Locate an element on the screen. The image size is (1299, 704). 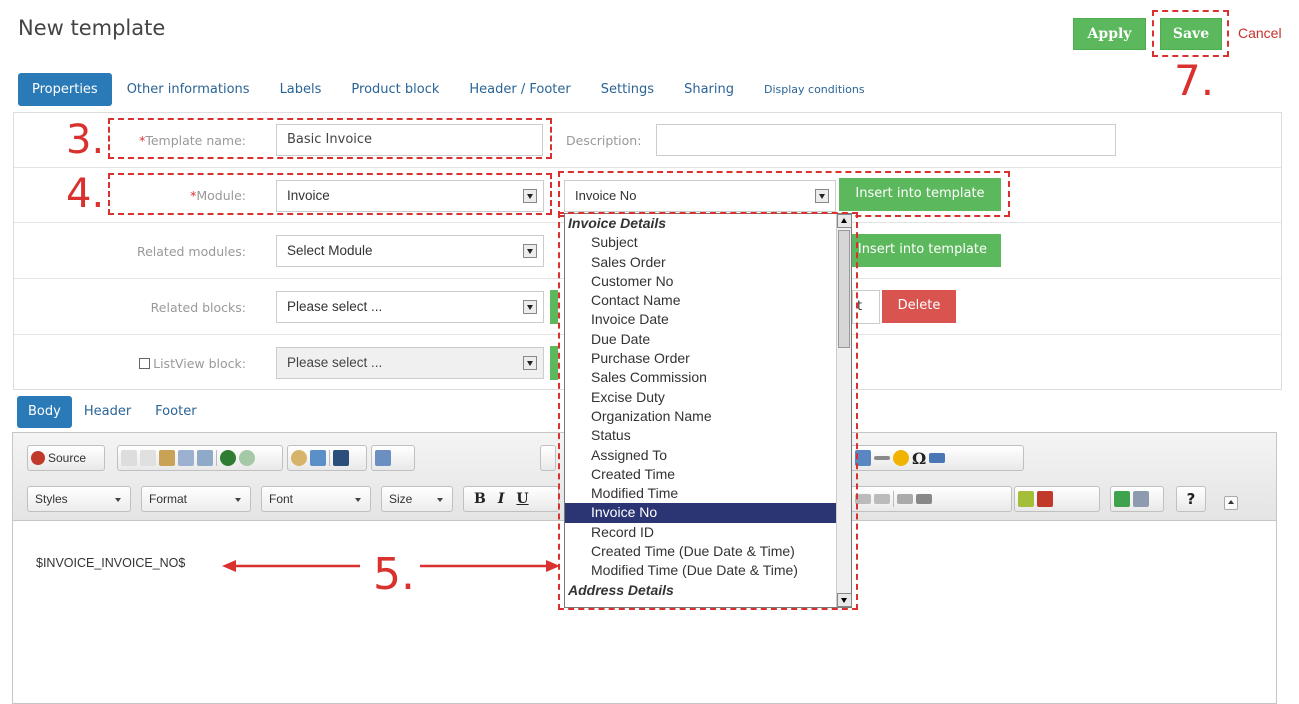
description-label: Description: is located at coordinates (604, 140).